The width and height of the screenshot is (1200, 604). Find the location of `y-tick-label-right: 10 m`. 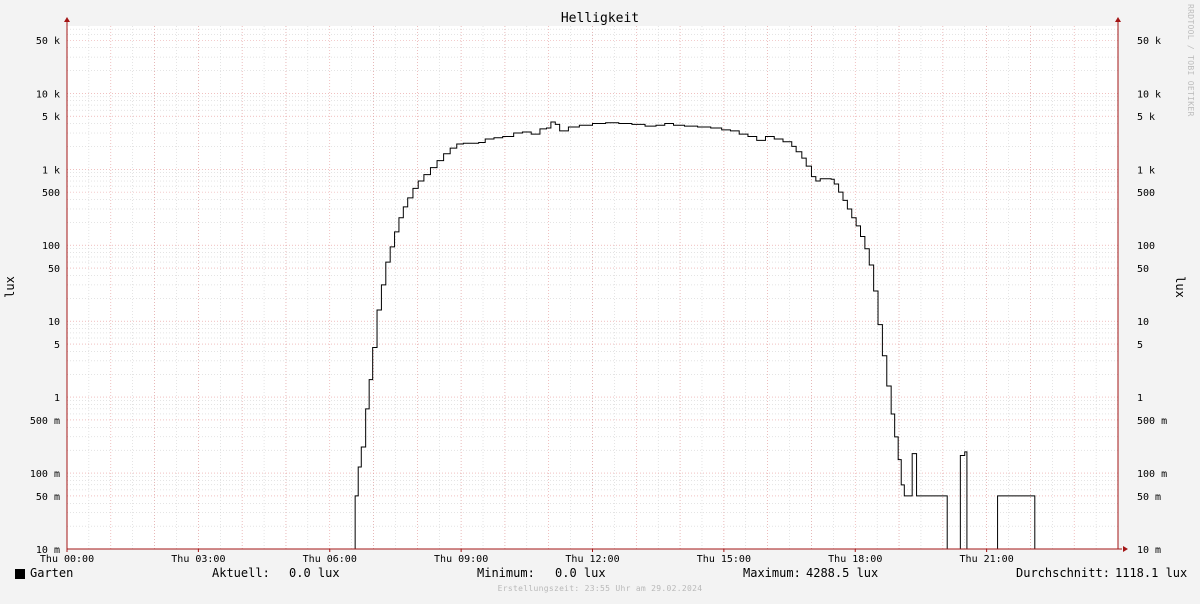

y-tick-label-right: 10 m is located at coordinates (1149, 550).